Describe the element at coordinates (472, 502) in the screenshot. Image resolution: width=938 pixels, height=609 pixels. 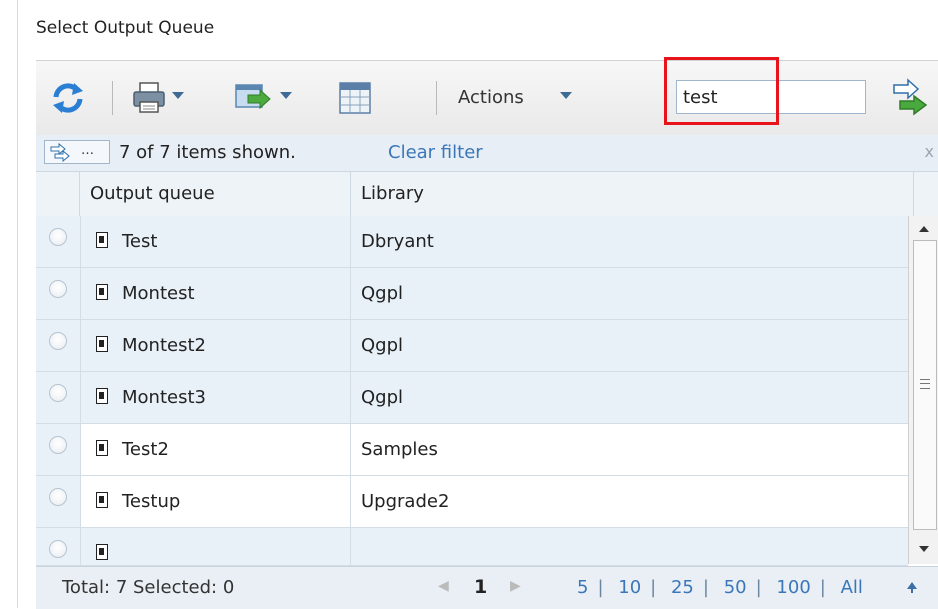
I see `table-row: Testup Upgrade2` at that location.